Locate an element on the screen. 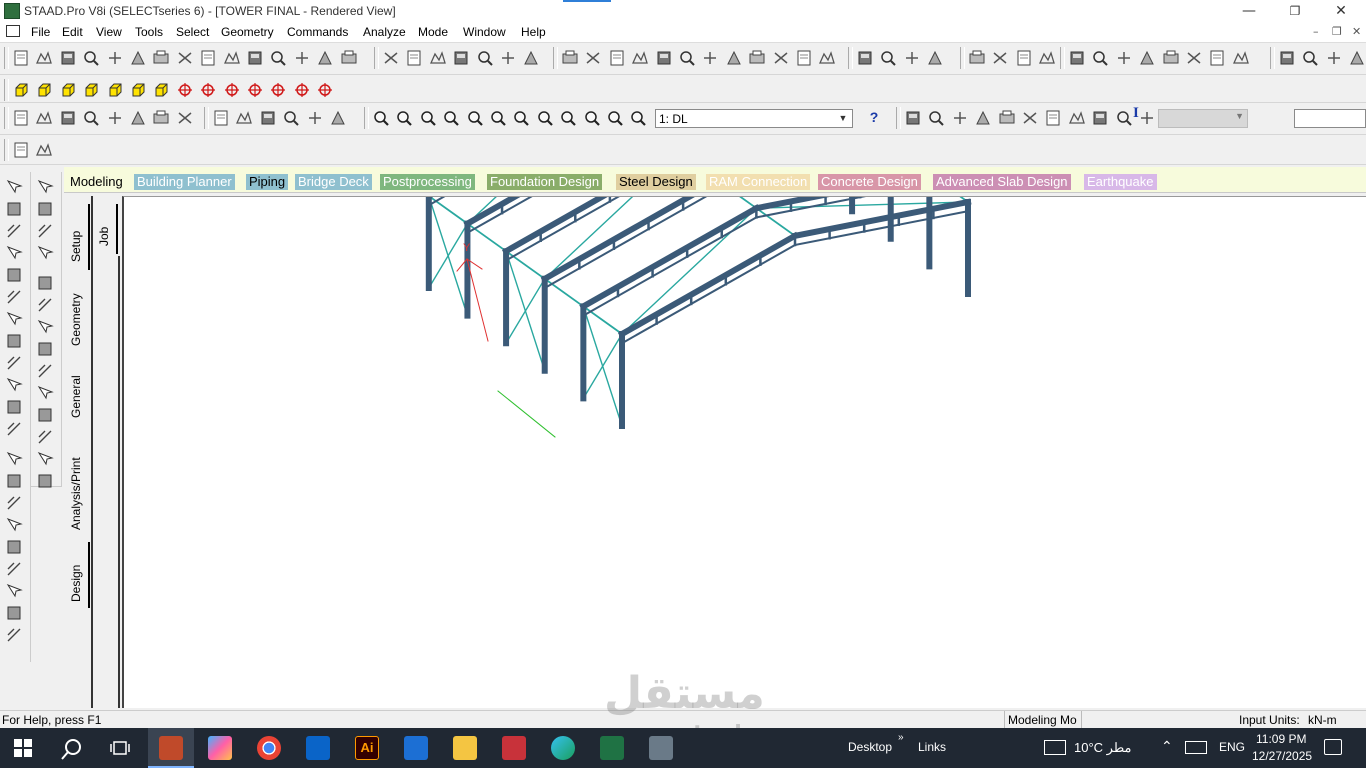  task-view-icon is located at coordinates (120, 748).